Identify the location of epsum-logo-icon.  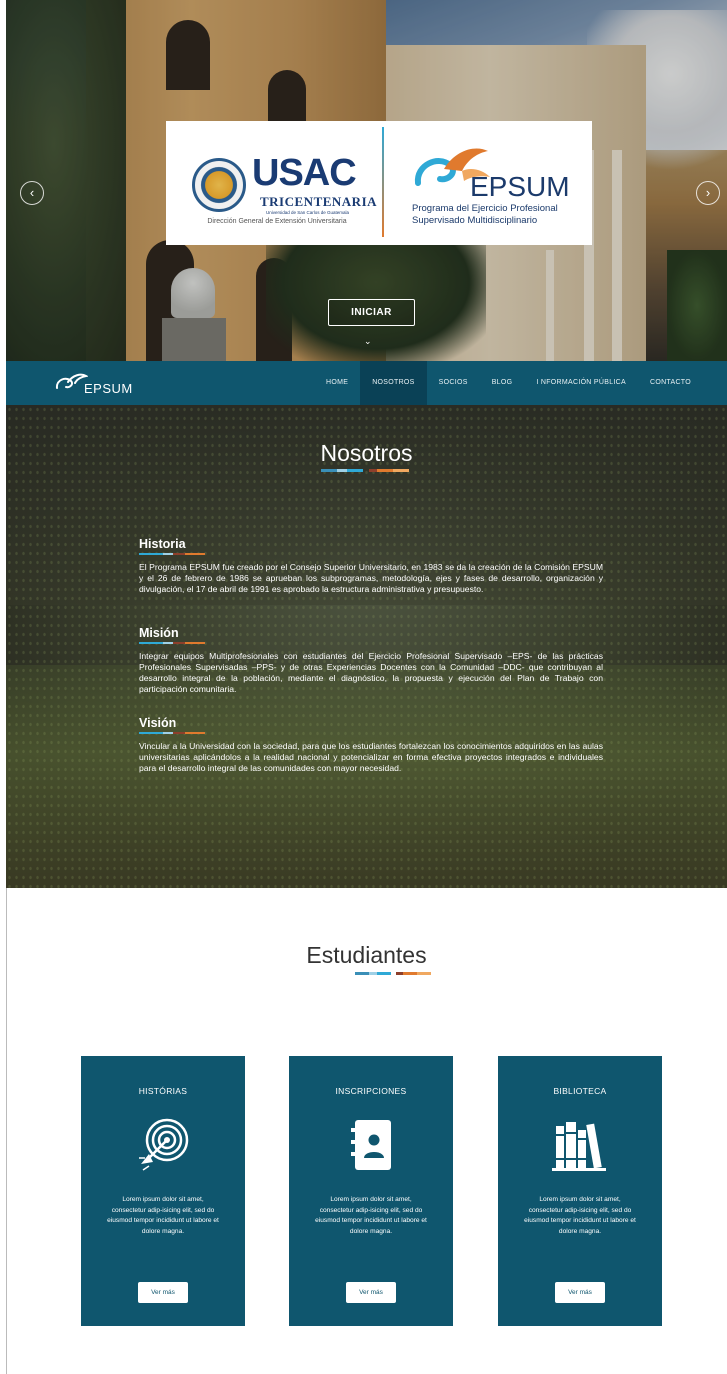
(71, 381).